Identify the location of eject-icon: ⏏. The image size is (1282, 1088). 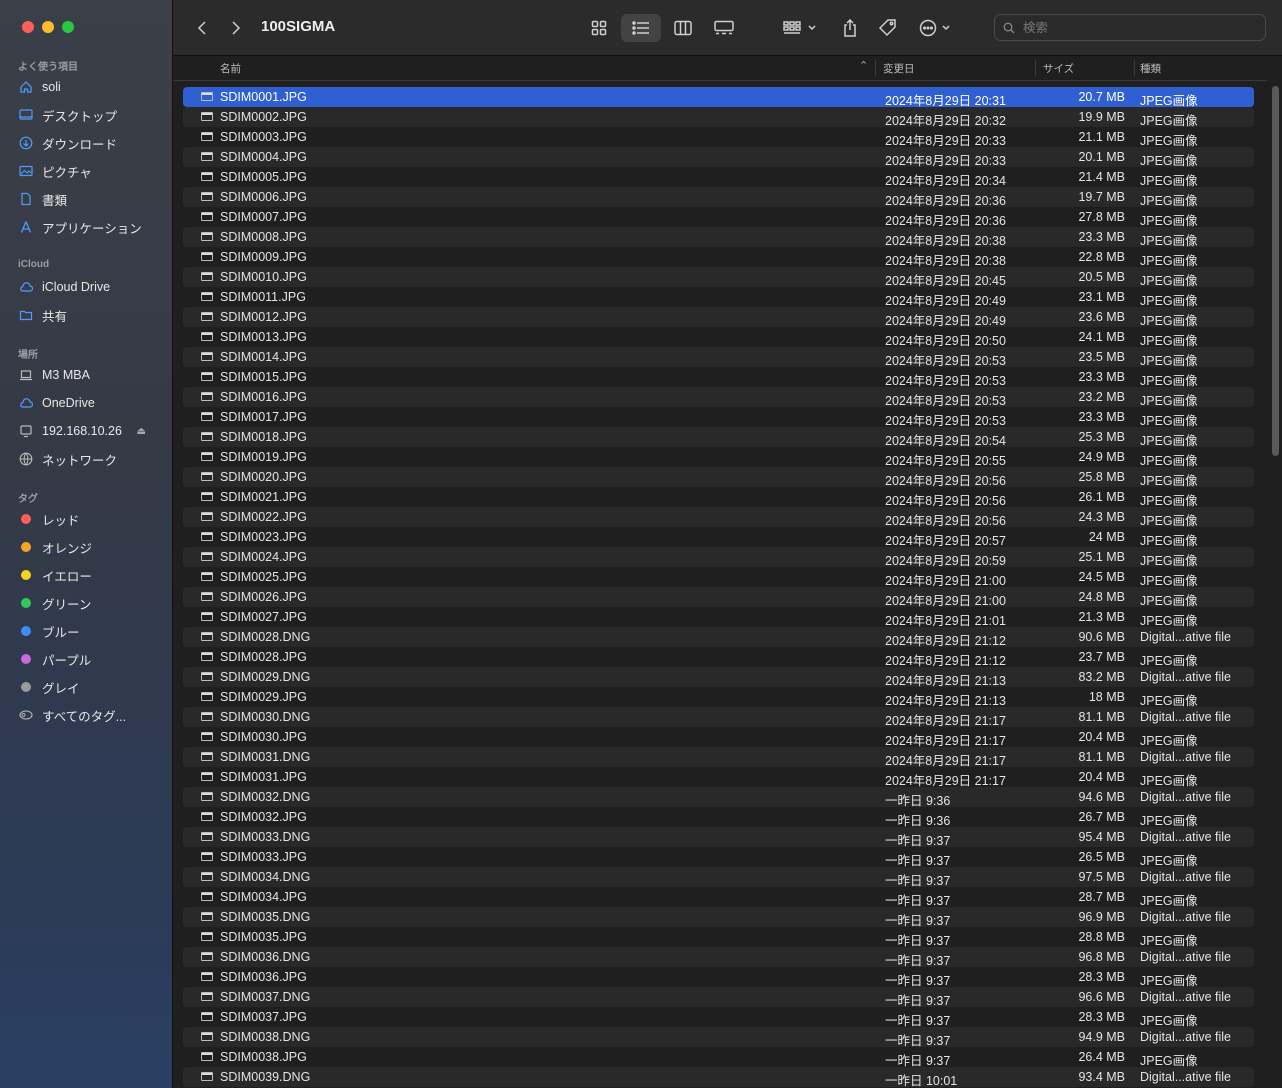
(141, 431).